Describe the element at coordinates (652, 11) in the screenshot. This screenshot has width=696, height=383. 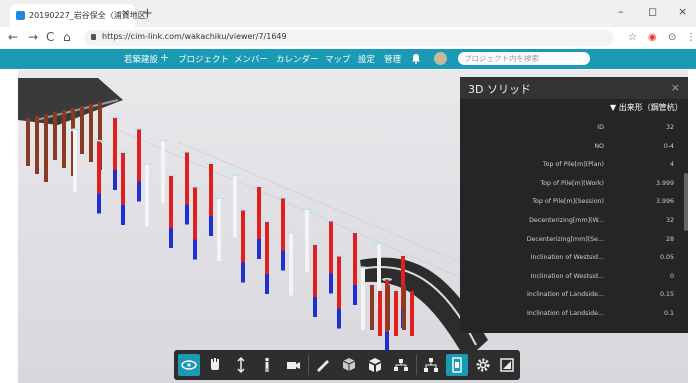
I see `maximize-icon: ◻` at that location.